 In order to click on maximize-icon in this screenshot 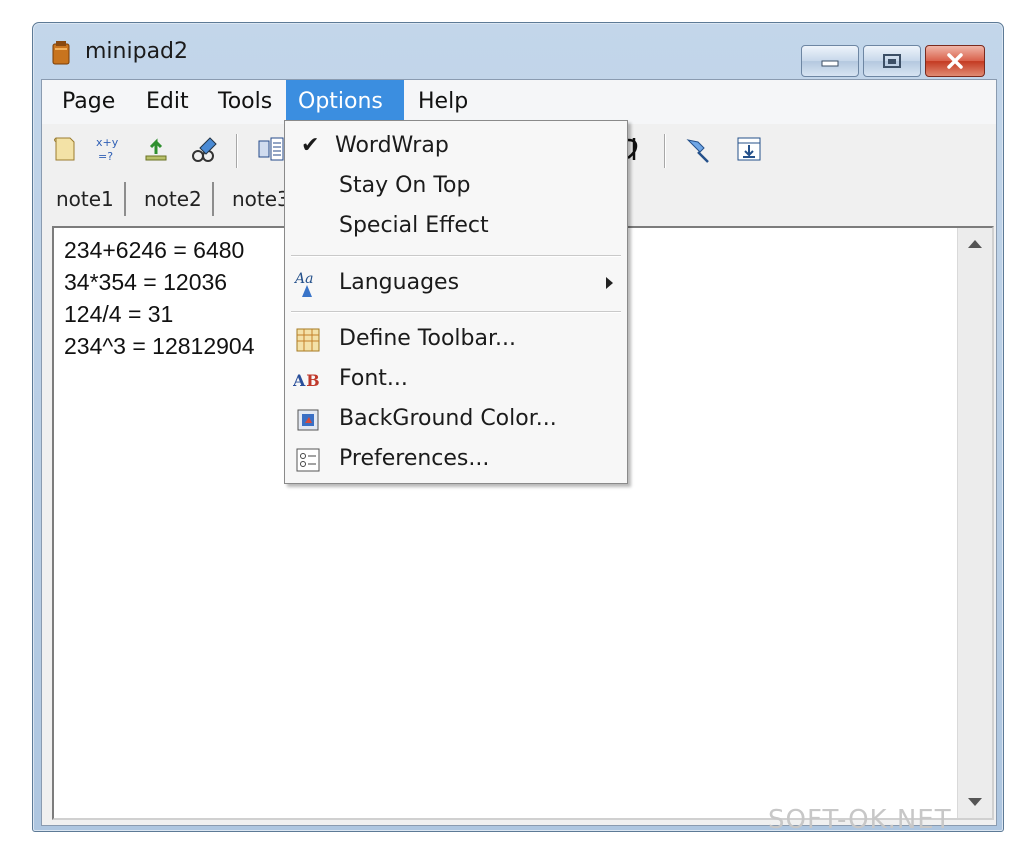, I will do `click(892, 61)`.